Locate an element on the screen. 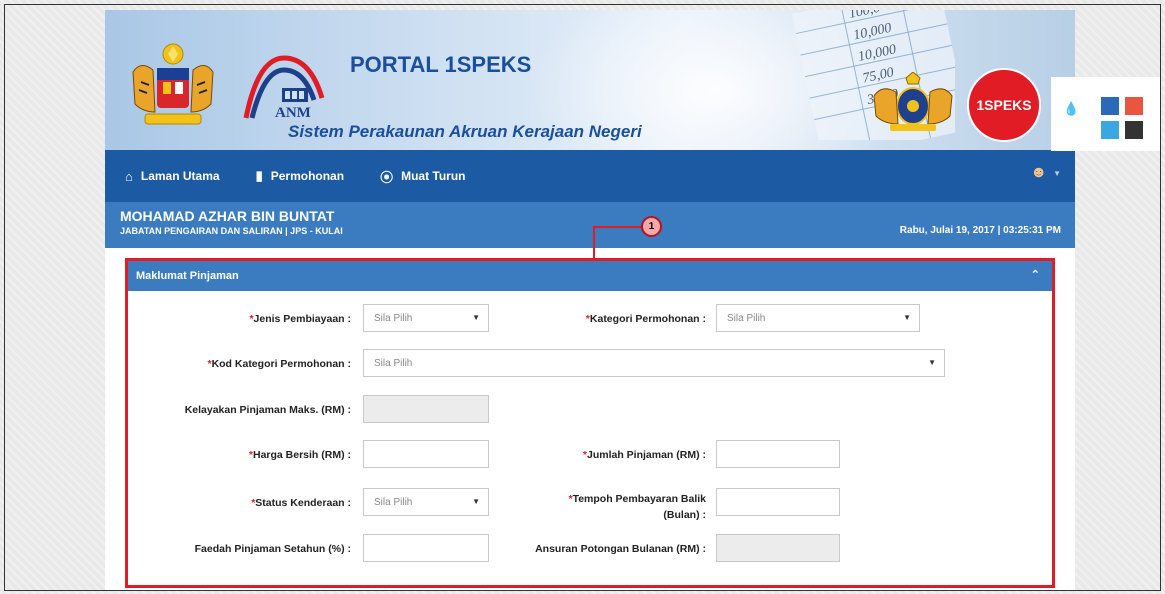 The width and height of the screenshot is (1165, 594). label-kategori-permohonan: *Kategori Permohonan : is located at coordinates (645, 319).